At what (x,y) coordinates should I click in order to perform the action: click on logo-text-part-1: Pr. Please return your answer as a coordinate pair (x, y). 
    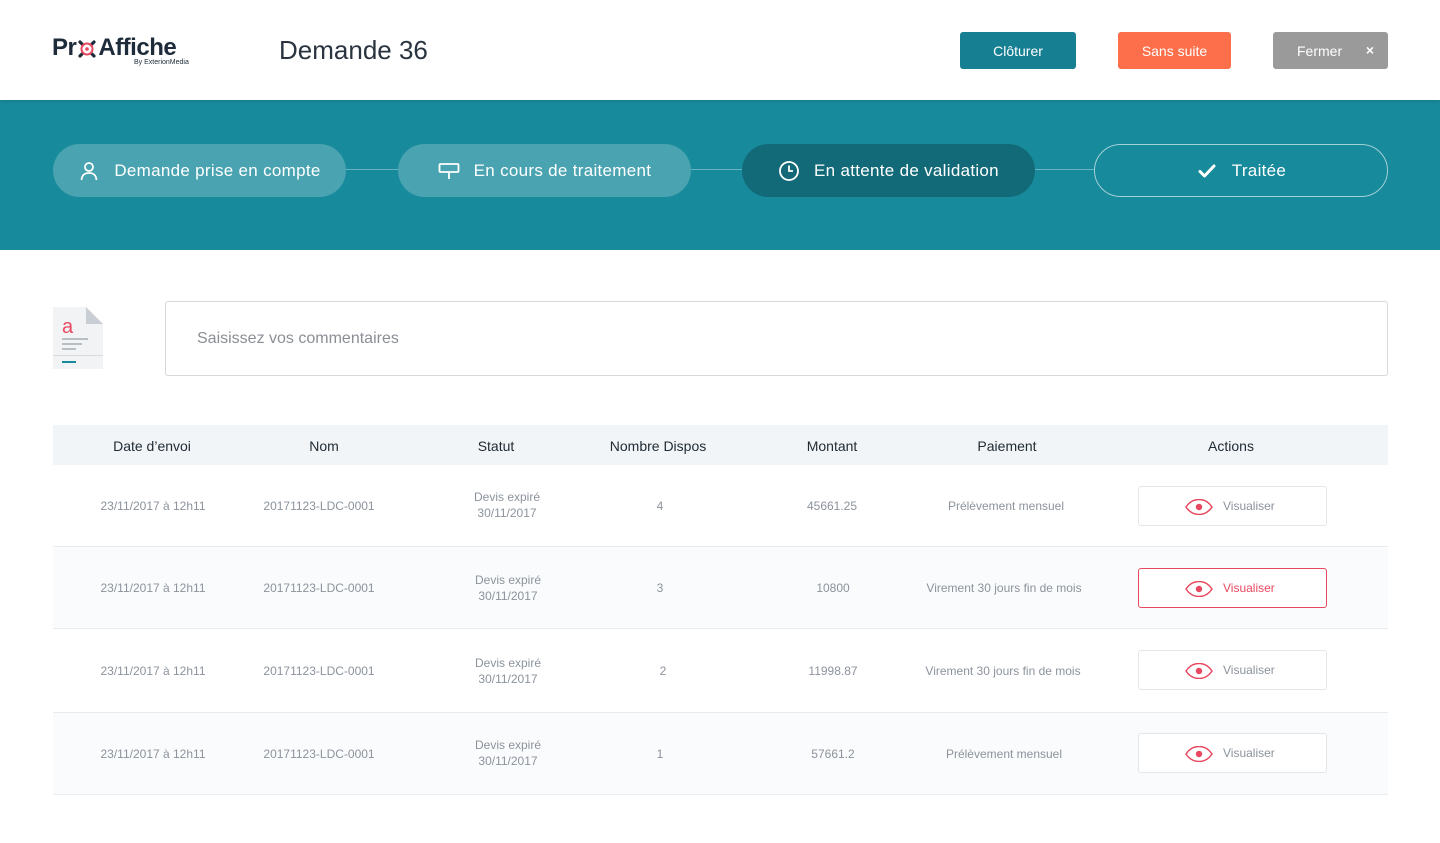
    Looking at the image, I should click on (64, 47).